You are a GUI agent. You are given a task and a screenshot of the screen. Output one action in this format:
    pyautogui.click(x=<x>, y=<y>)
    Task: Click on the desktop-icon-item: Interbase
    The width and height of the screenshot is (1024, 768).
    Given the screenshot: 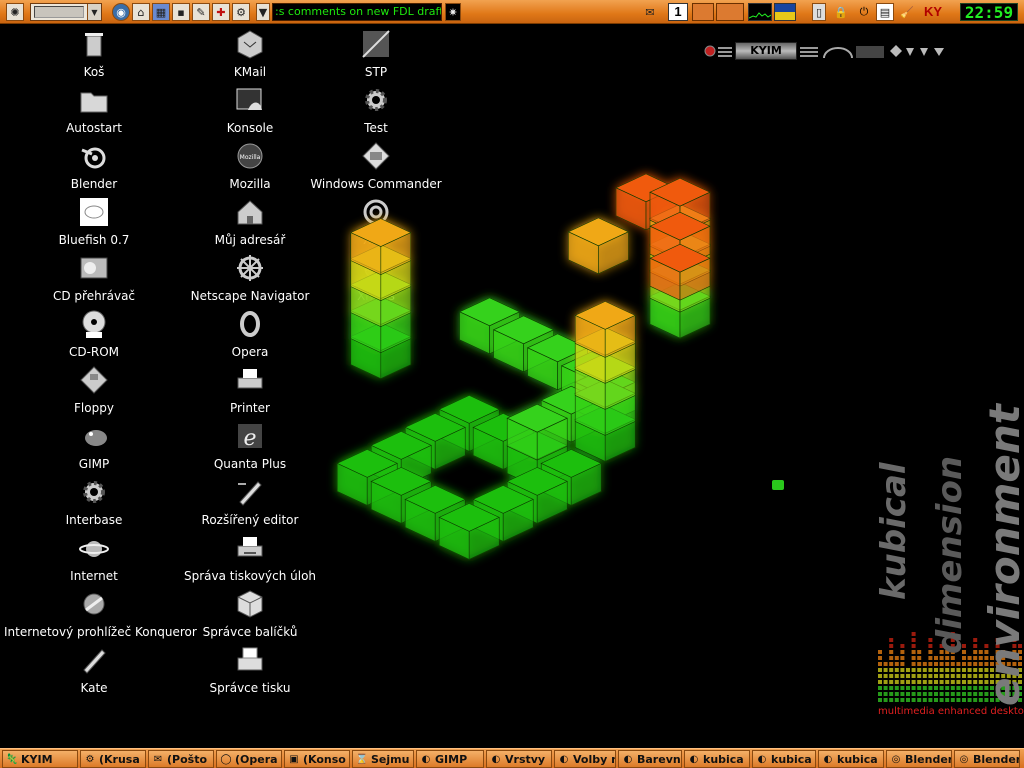 What is the action you would take?
    pyautogui.click(x=94, y=501)
    